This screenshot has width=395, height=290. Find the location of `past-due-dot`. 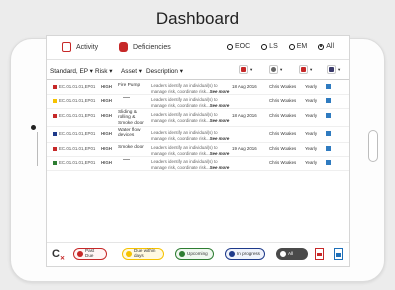

past-due-dot is located at coordinates (80, 254).